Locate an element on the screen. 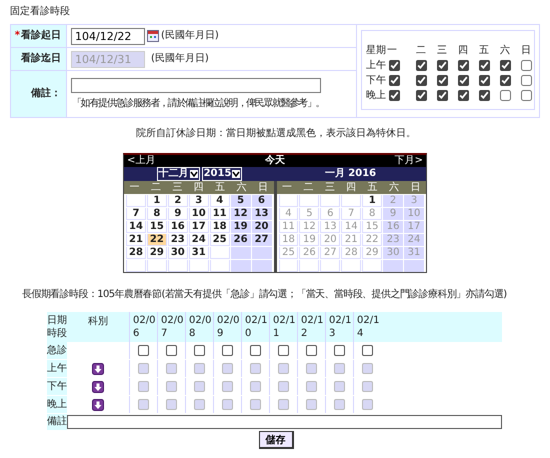 Image resolution: width=550 pixels, height=458 pixels. calendar-day: 27 is located at coordinates (262, 240).